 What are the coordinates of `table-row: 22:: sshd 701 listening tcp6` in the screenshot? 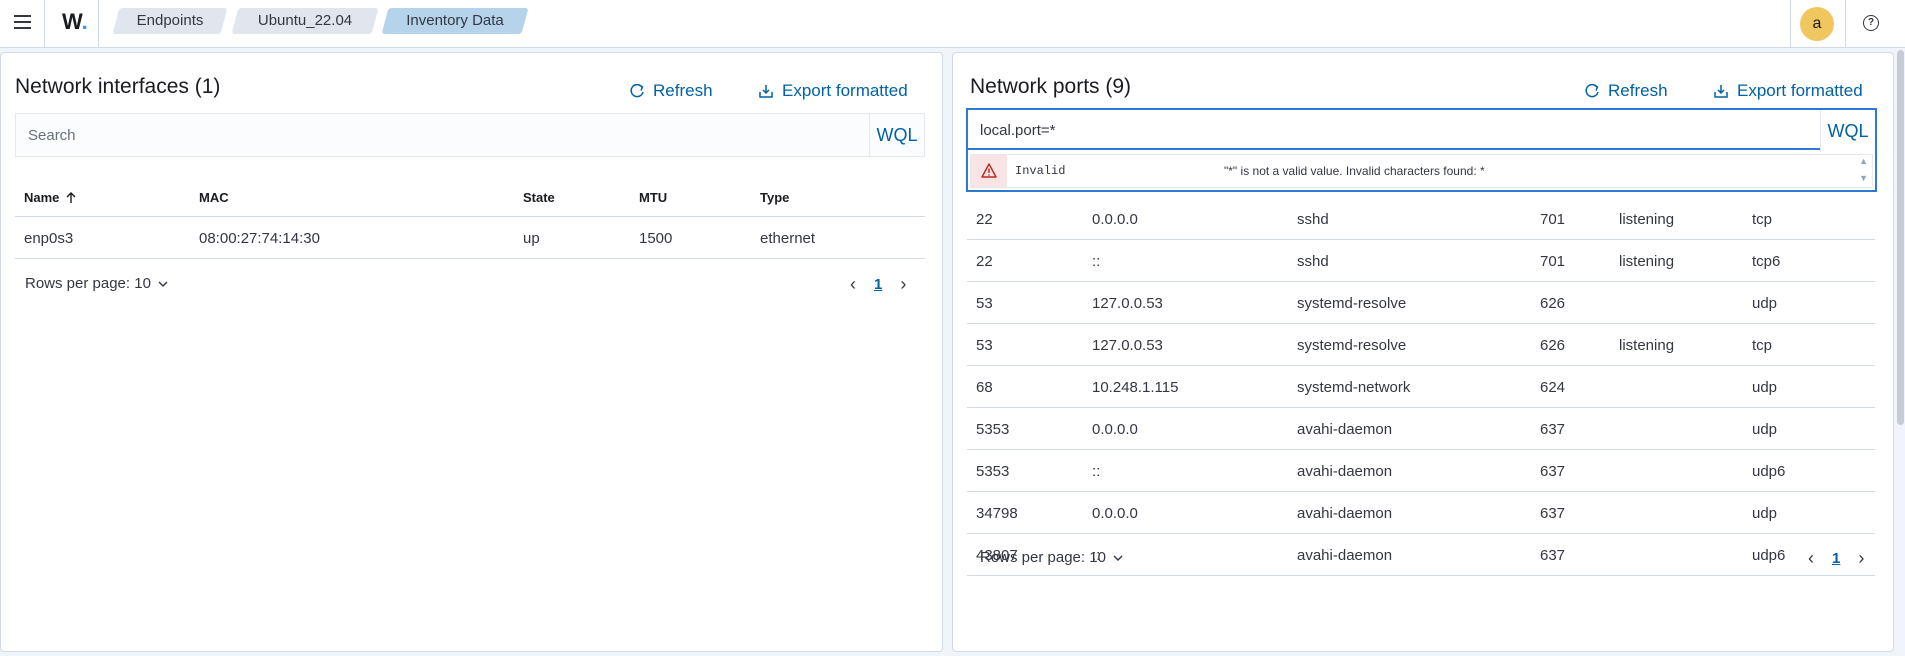 It's located at (1421, 261).